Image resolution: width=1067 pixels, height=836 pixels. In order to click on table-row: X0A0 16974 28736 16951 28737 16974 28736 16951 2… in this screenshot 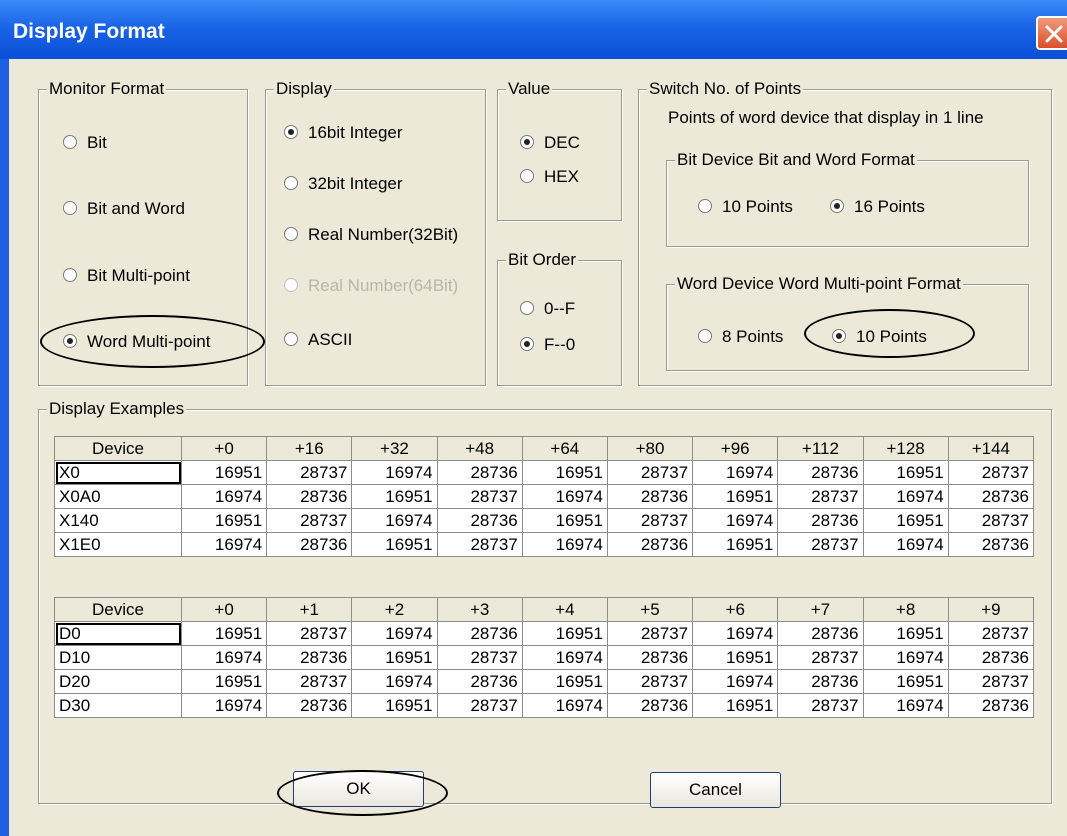, I will do `click(544, 496)`.